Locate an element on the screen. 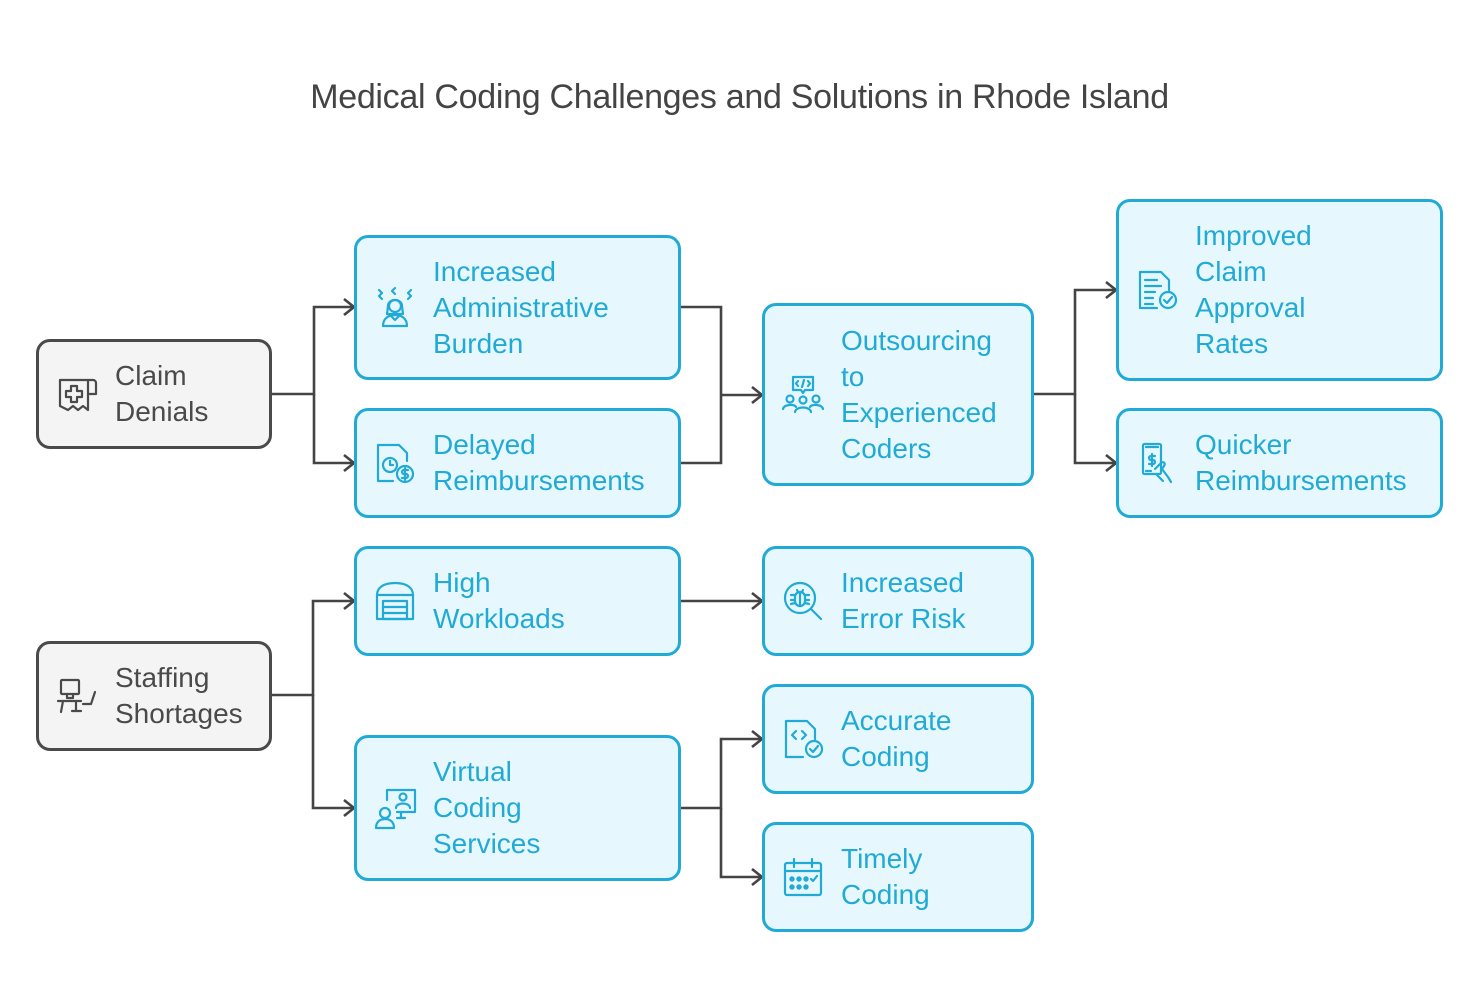 Image resolution: width=1479 pixels, height=1005 pixels. warehouse-icon is located at coordinates (395, 601).